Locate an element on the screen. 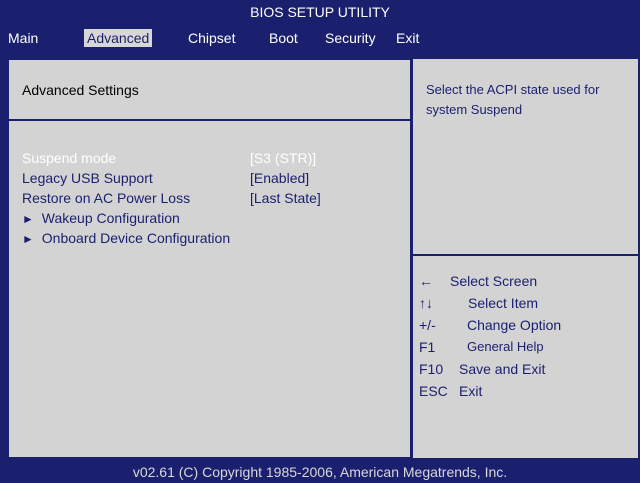 Image resolution: width=640 pixels, height=483 pixels. key-description: Select Item is located at coordinates (503, 303).